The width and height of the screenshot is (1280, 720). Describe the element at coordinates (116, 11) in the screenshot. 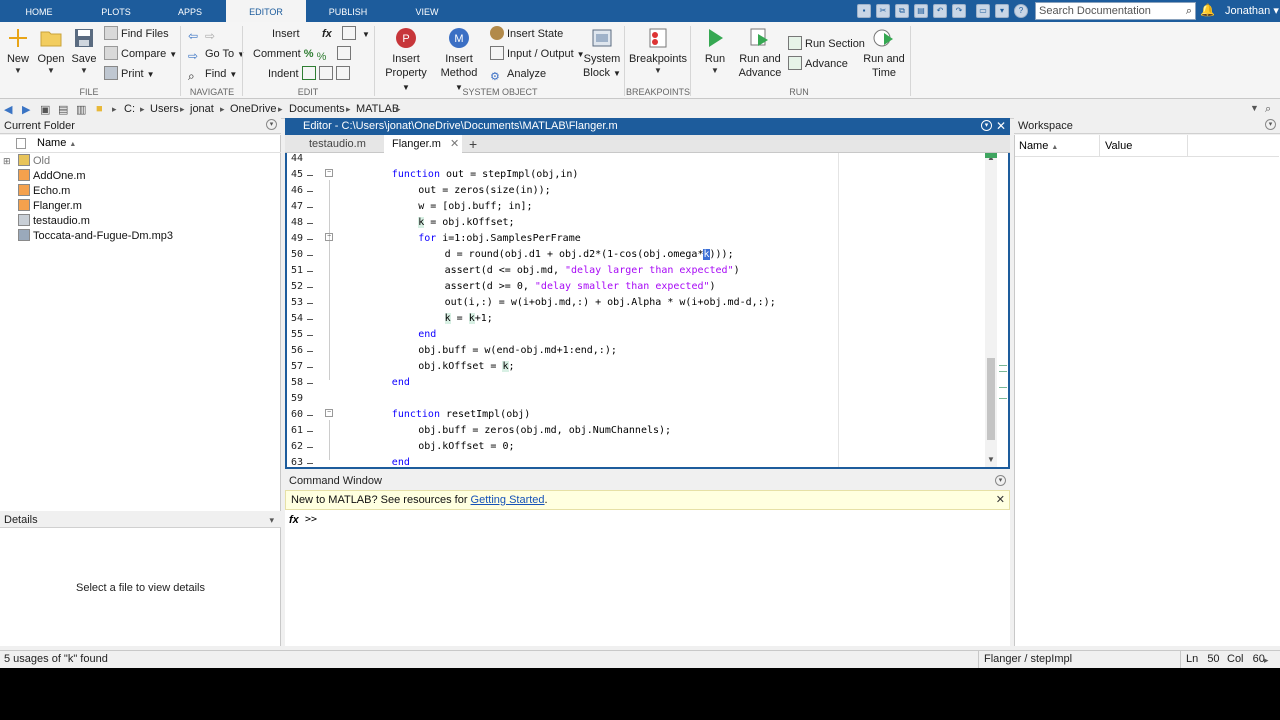

I see `tab-plots: PLOTS` at that location.